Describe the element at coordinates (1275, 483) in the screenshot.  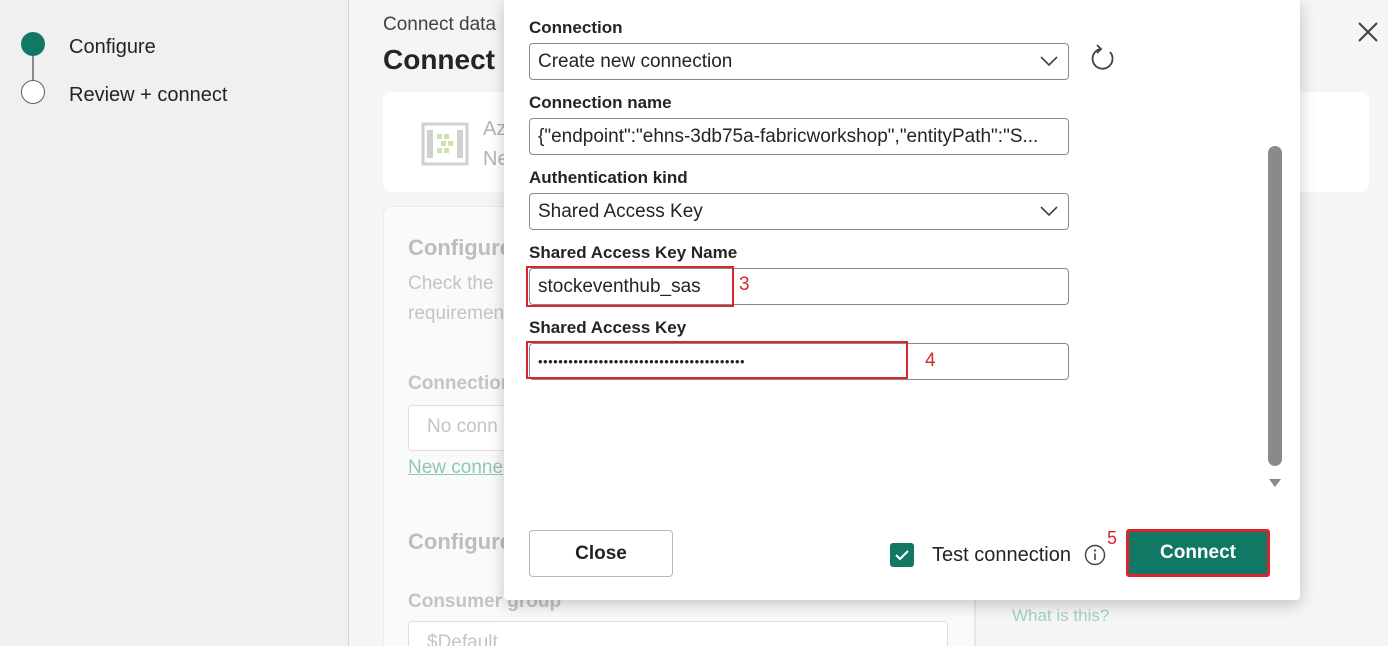
I see `scroll-down-arrow-icon` at that location.